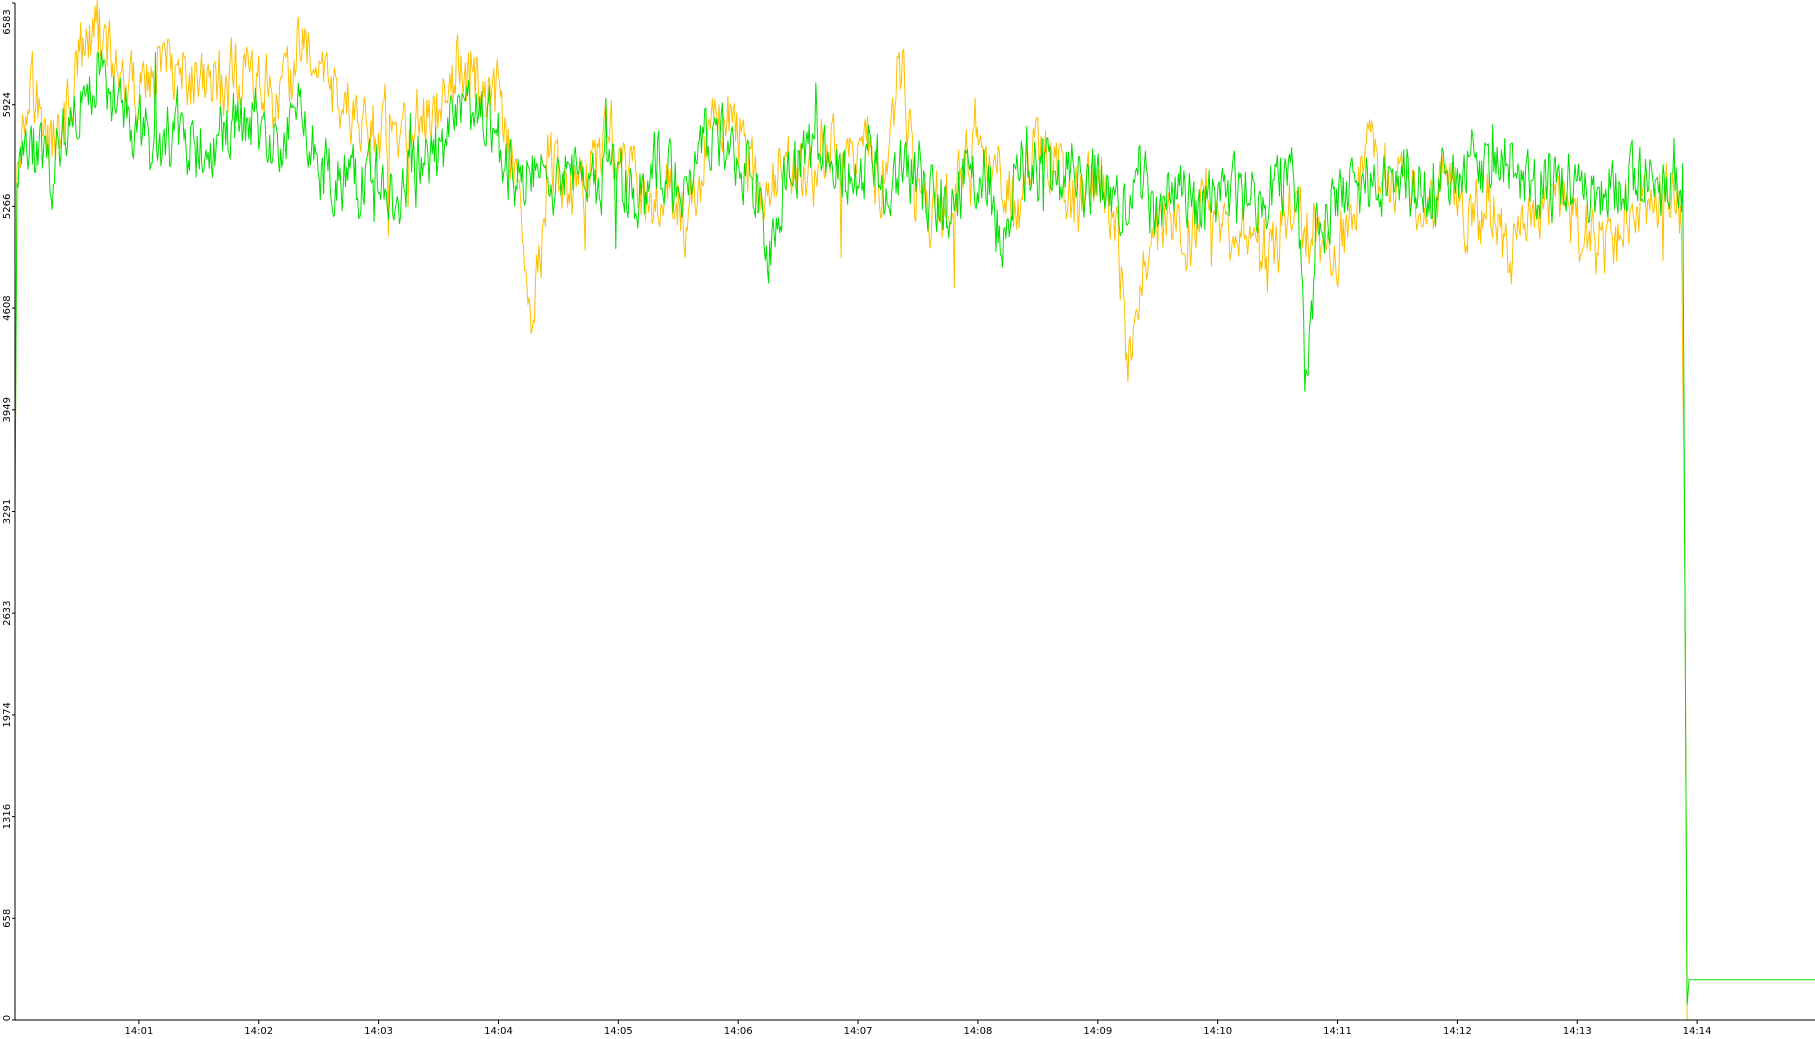 This screenshot has height=1039, width=1815. Describe the element at coordinates (7, 307) in the screenshot. I see `y-tick-label: 4608` at that location.